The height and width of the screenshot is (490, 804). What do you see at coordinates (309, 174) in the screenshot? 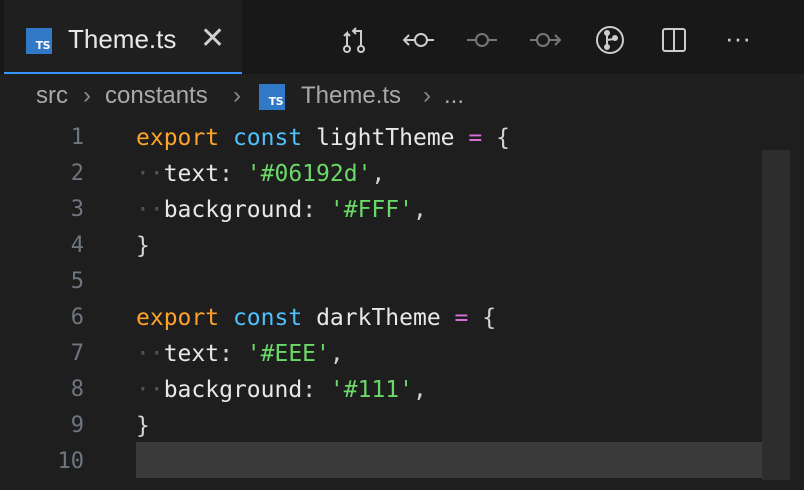
I see `code-token: '#06192d'` at bounding box center [309, 174].